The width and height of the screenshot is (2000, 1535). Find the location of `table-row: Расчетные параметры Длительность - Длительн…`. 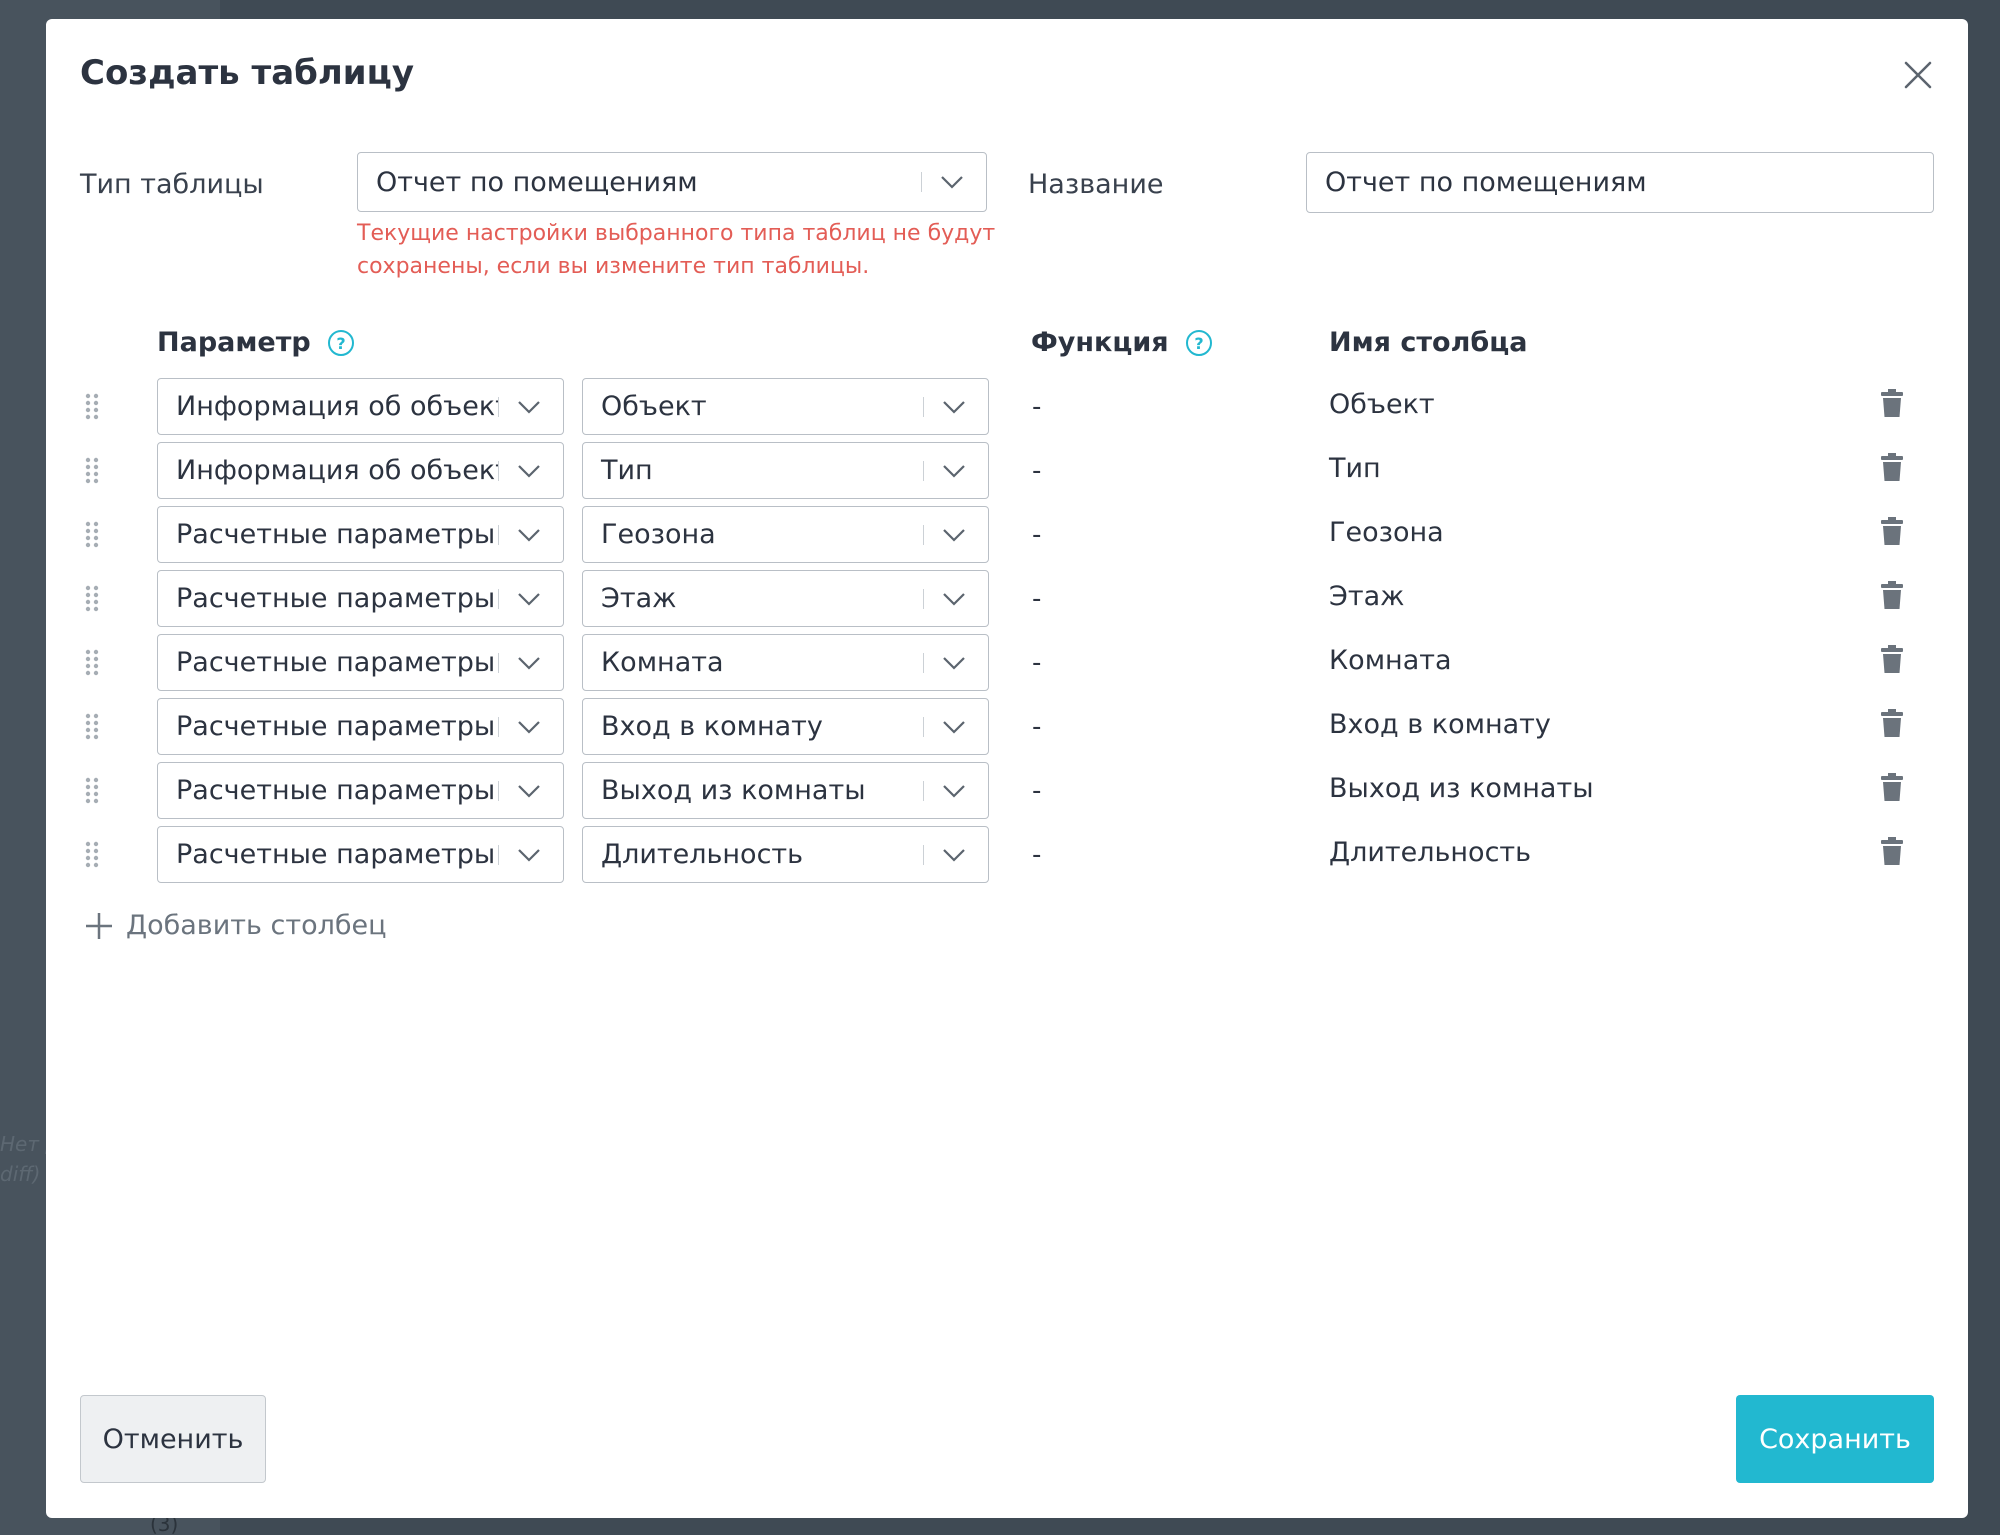

table-row: Расчетные параметры Длительность - Длительн… is located at coordinates (1007, 854).